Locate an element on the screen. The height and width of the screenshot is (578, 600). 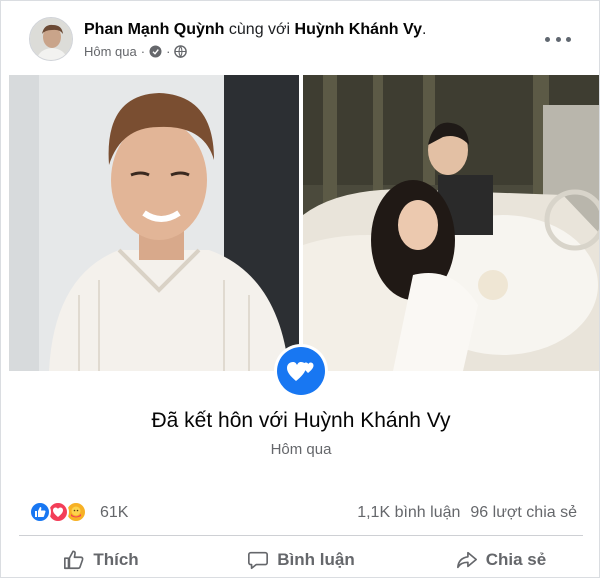
share-arrow-icon is located at coordinates (466, 560).